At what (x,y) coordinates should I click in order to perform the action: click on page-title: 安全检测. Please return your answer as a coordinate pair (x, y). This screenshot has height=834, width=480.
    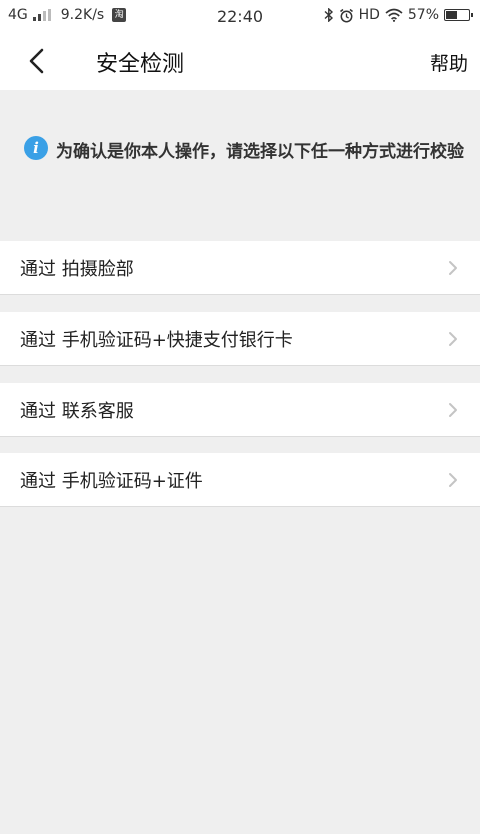
    Looking at the image, I should click on (140, 64).